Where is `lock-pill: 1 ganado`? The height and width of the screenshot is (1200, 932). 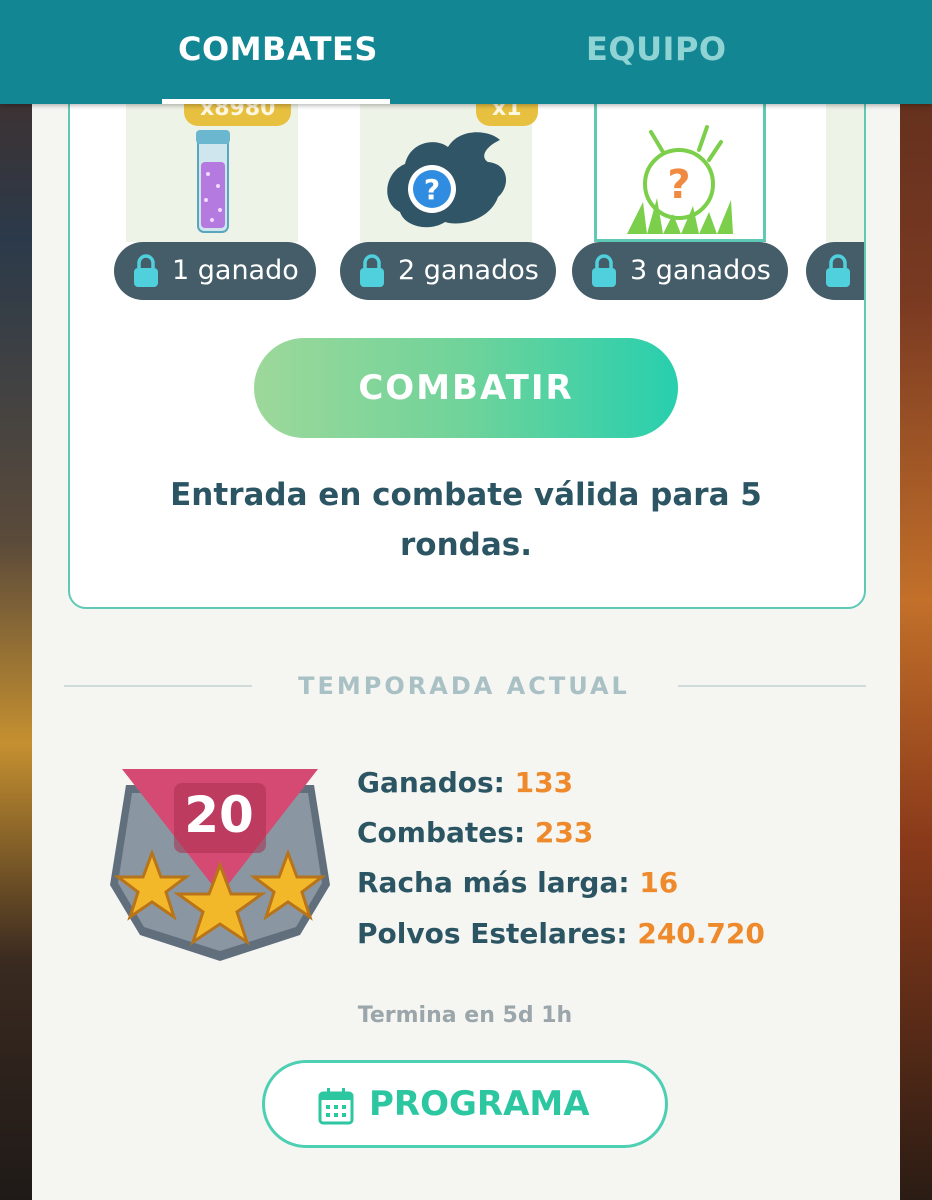 lock-pill: 1 ganado is located at coordinates (215, 271).